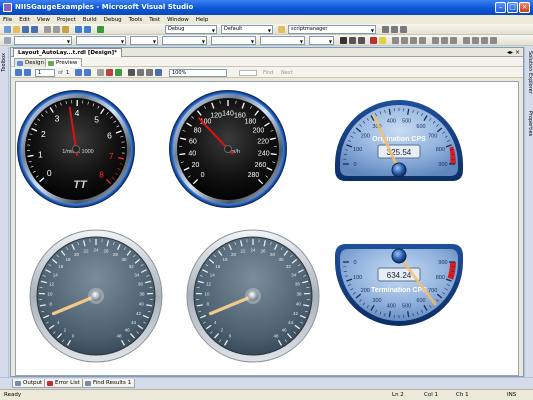 The width and height of the screenshot is (533, 400). What do you see at coordinates (101, 40) in the screenshot?
I see `font-family-select: ▼` at bounding box center [101, 40].